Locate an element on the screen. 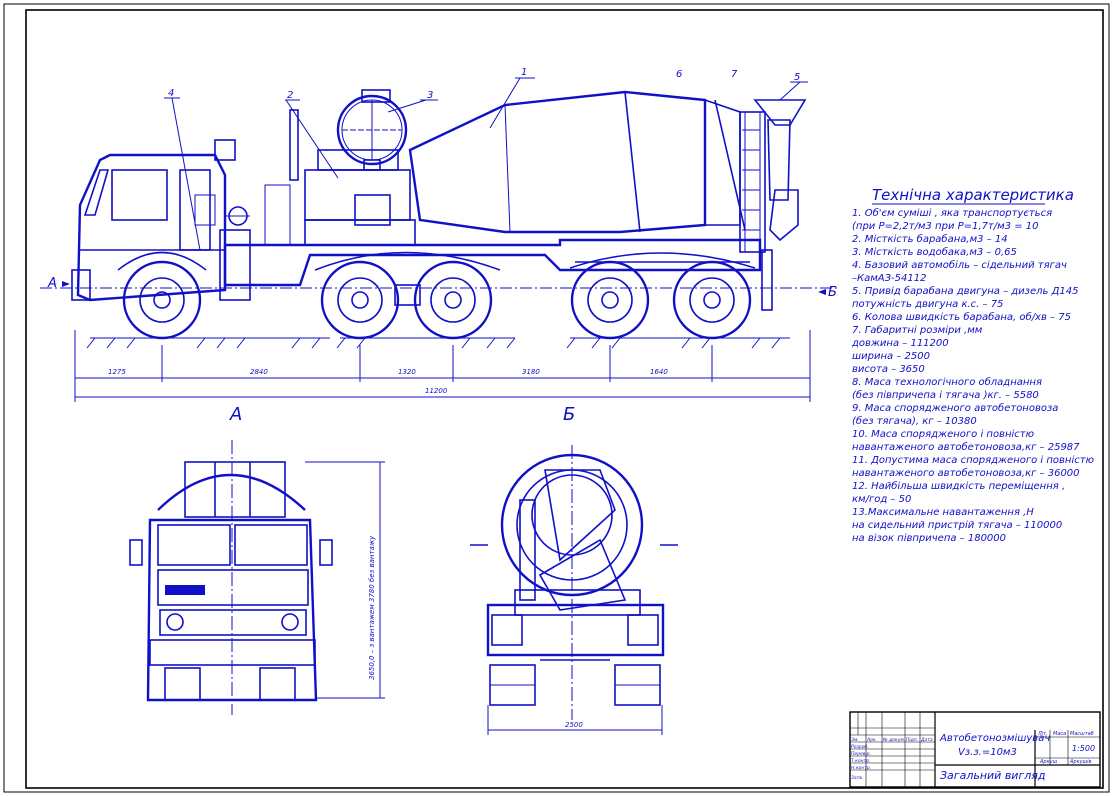  callout-6: 6 is located at coordinates (679, 74).